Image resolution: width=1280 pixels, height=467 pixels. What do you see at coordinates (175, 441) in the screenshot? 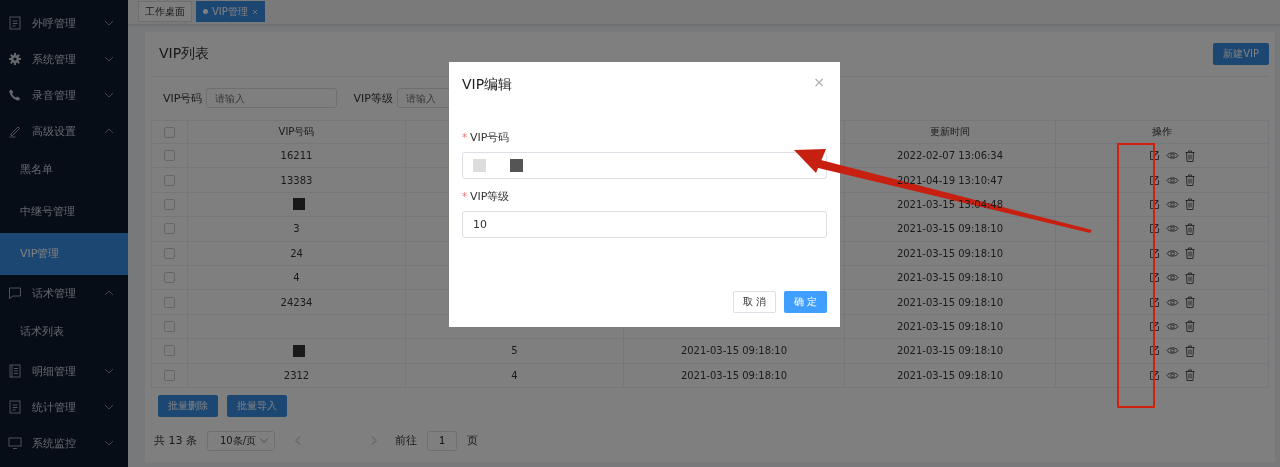
I see `total-count: 共 13 条` at bounding box center [175, 441].